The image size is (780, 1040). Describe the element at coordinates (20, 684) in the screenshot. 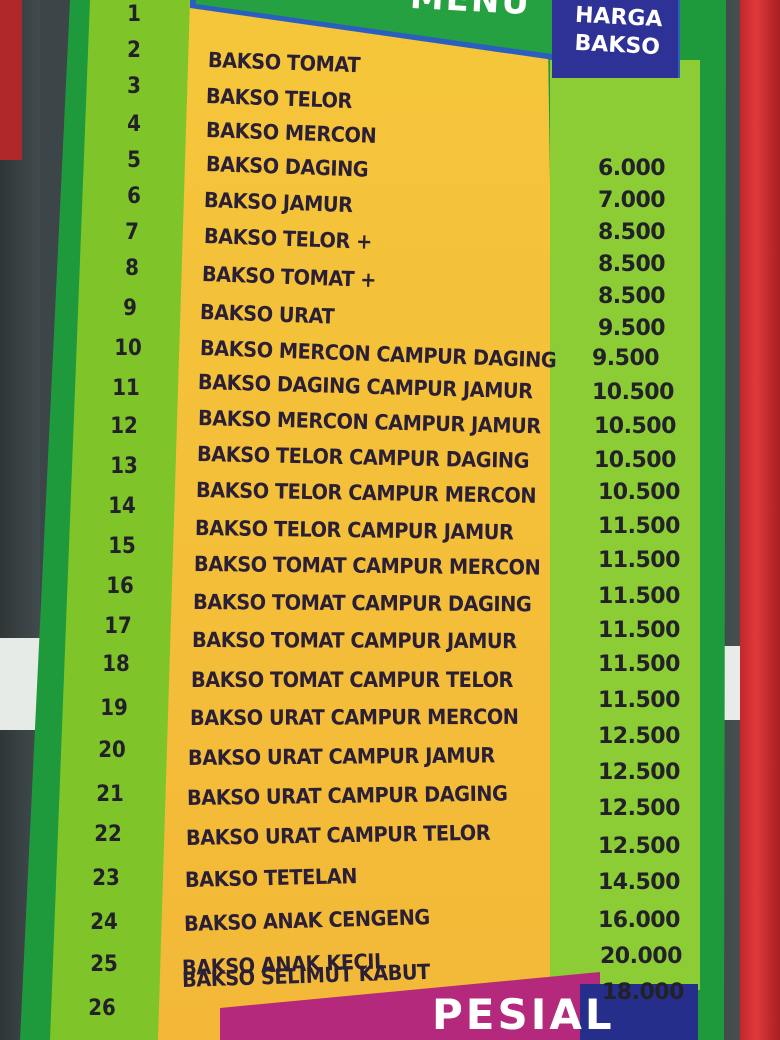

I see `left-white-rail` at that location.